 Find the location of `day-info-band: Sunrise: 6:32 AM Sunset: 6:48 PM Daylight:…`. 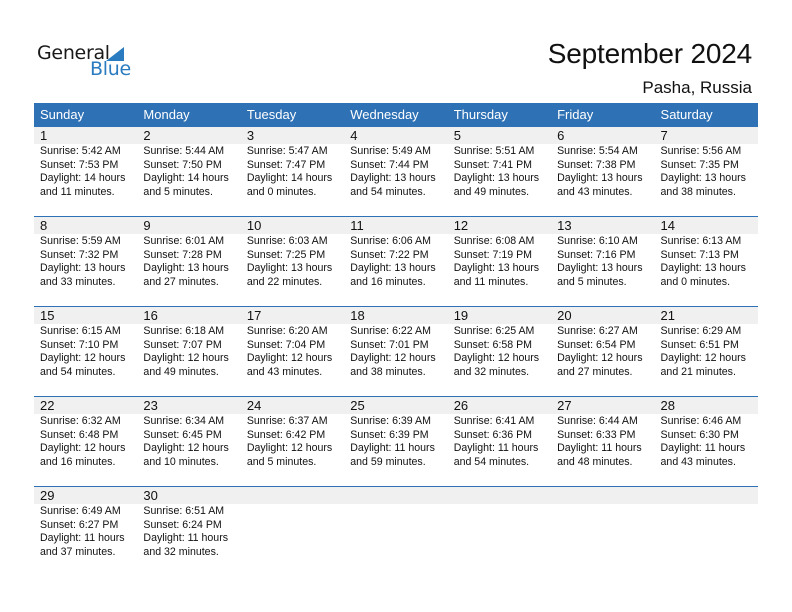

day-info-band: Sunrise: 6:32 AM Sunset: 6:48 PM Daylight:… is located at coordinates (396, 441).